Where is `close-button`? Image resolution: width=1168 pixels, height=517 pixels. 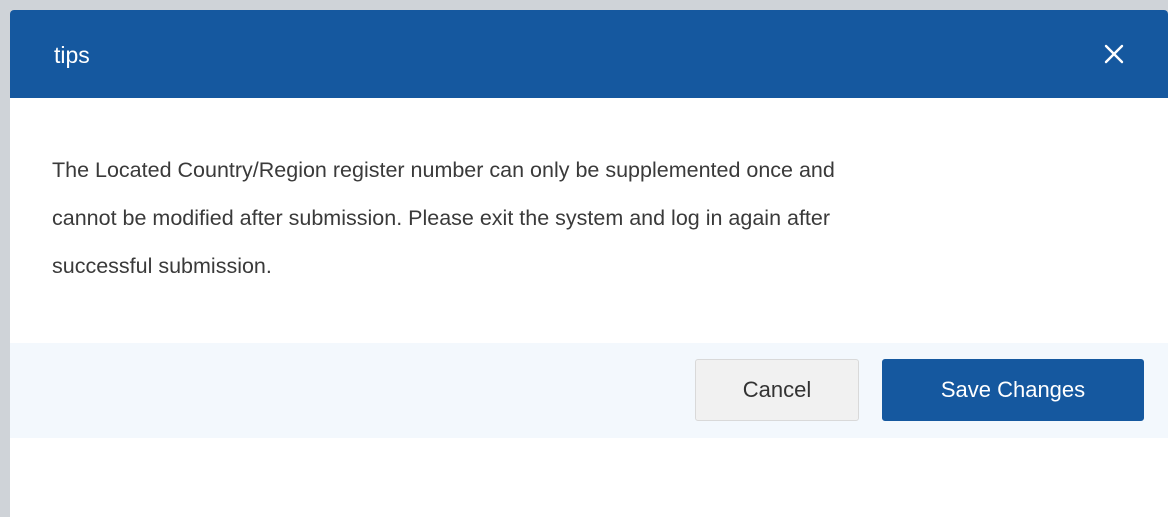 close-button is located at coordinates (1114, 54).